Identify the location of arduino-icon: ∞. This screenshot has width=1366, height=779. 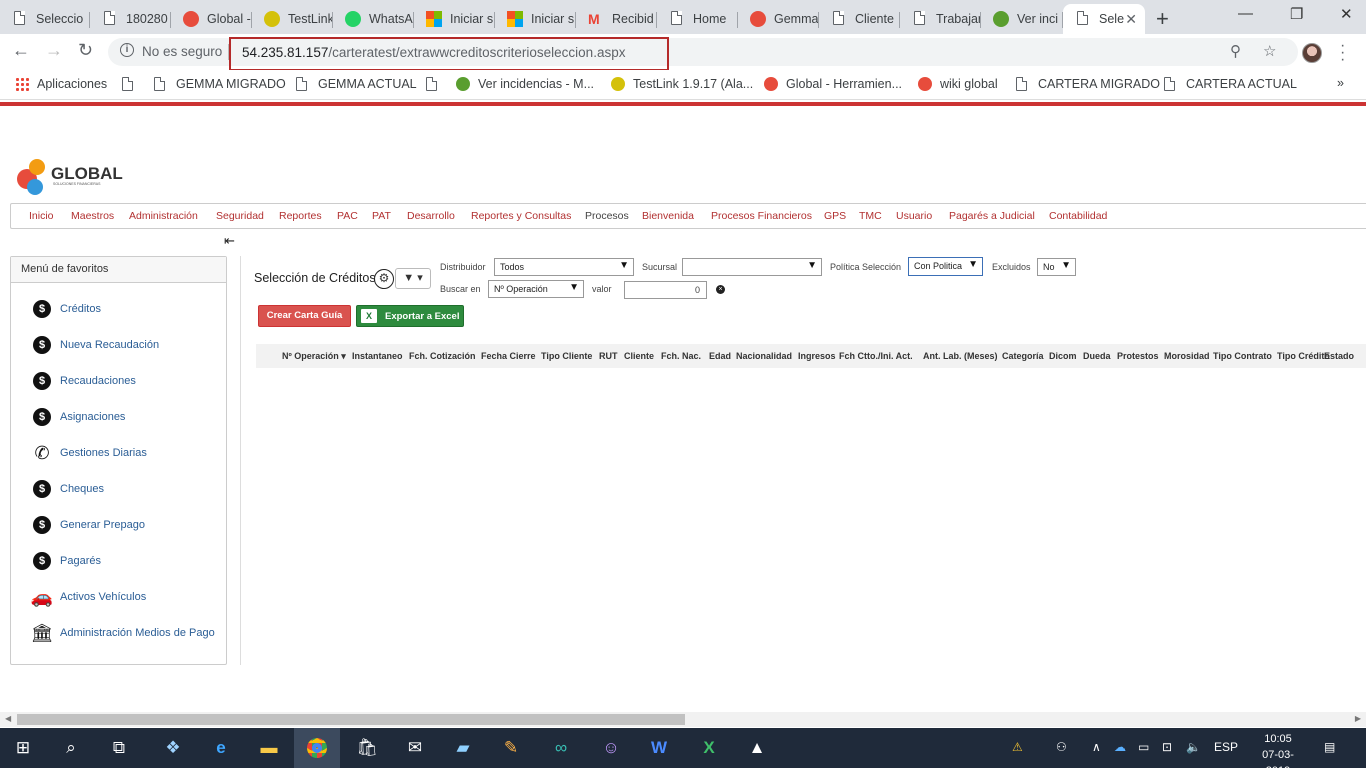
(561, 748).